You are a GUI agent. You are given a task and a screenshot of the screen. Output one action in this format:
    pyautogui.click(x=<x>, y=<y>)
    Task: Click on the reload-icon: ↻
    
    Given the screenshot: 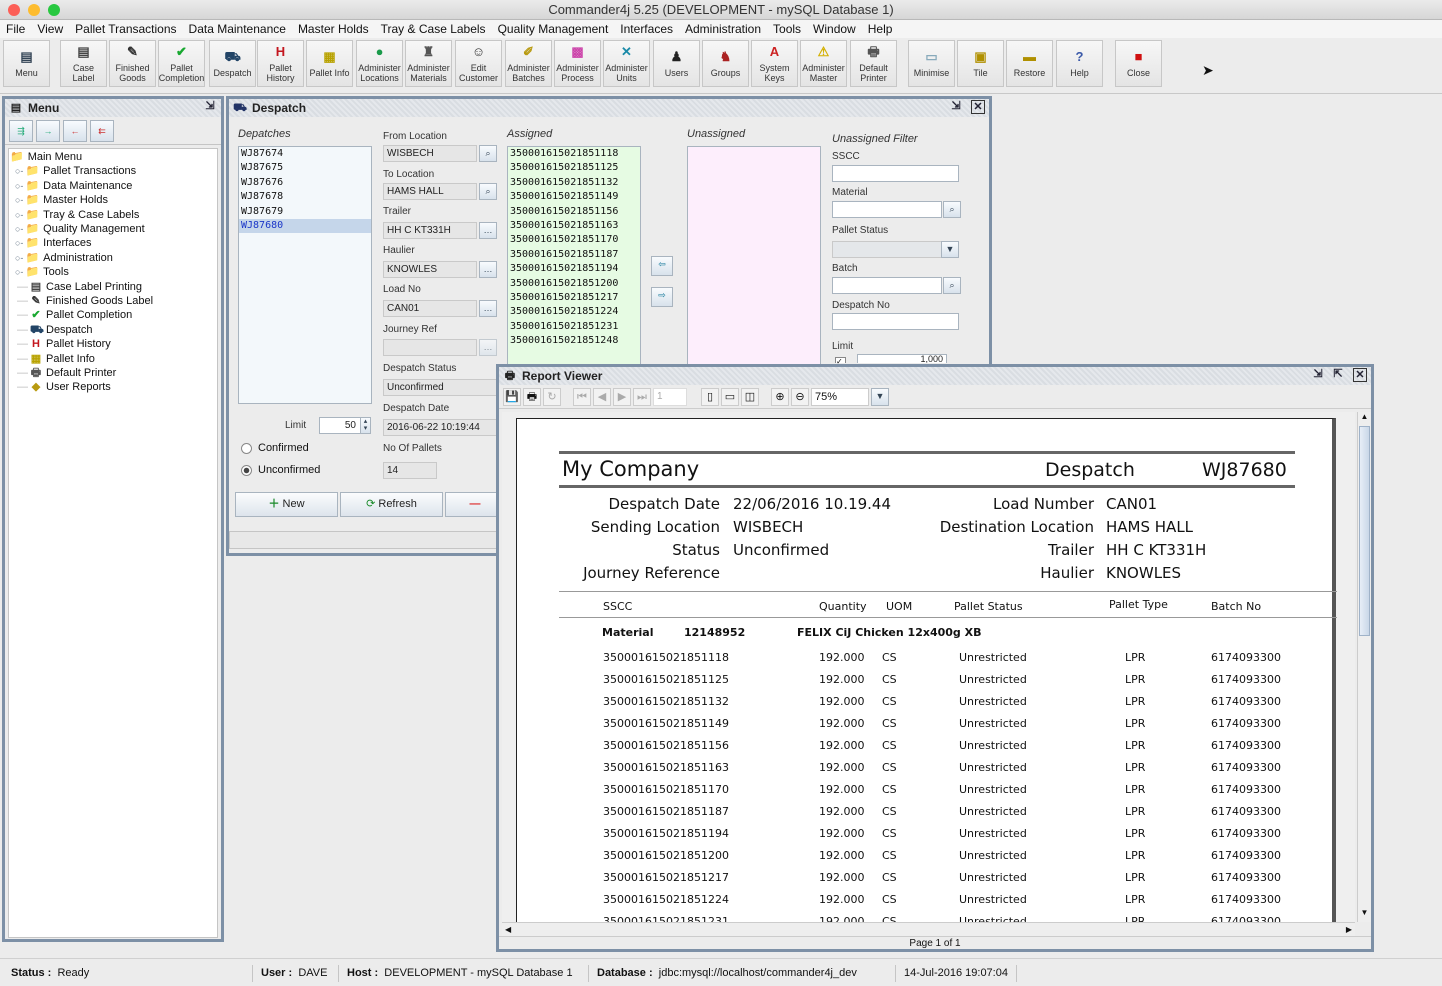 What is the action you would take?
    pyautogui.click(x=552, y=396)
    